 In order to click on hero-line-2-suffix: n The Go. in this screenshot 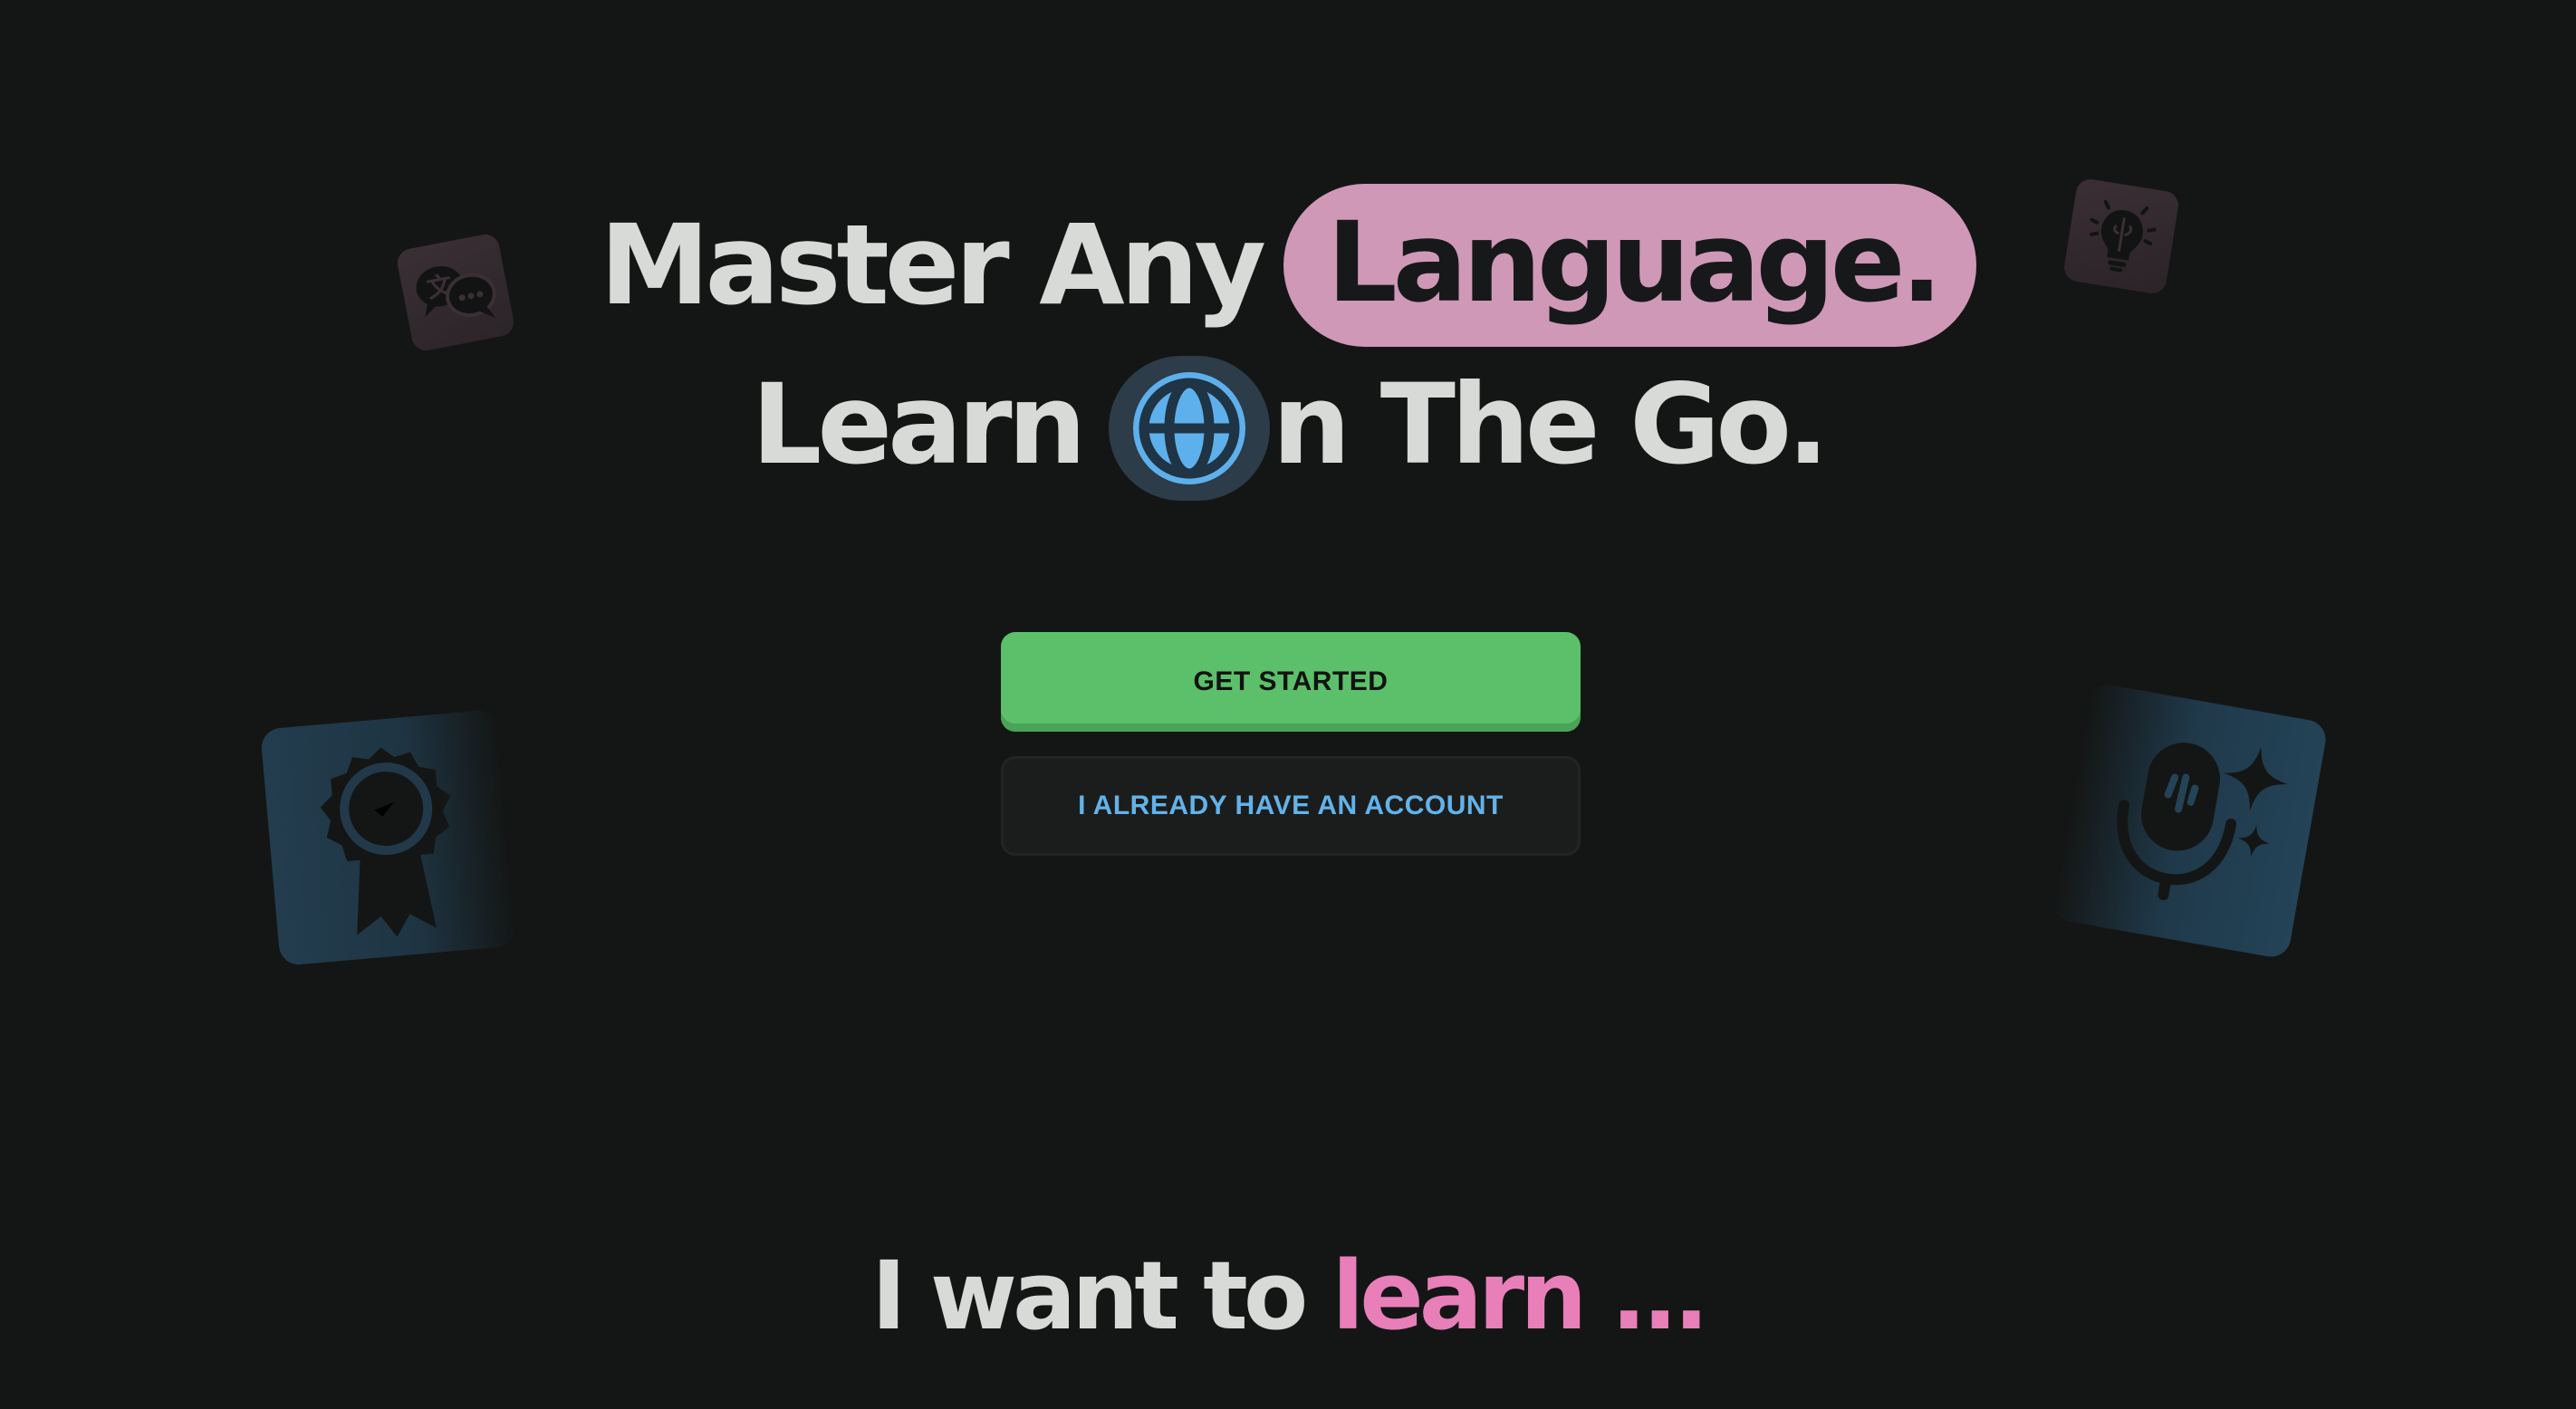, I will do `click(1550, 424)`.